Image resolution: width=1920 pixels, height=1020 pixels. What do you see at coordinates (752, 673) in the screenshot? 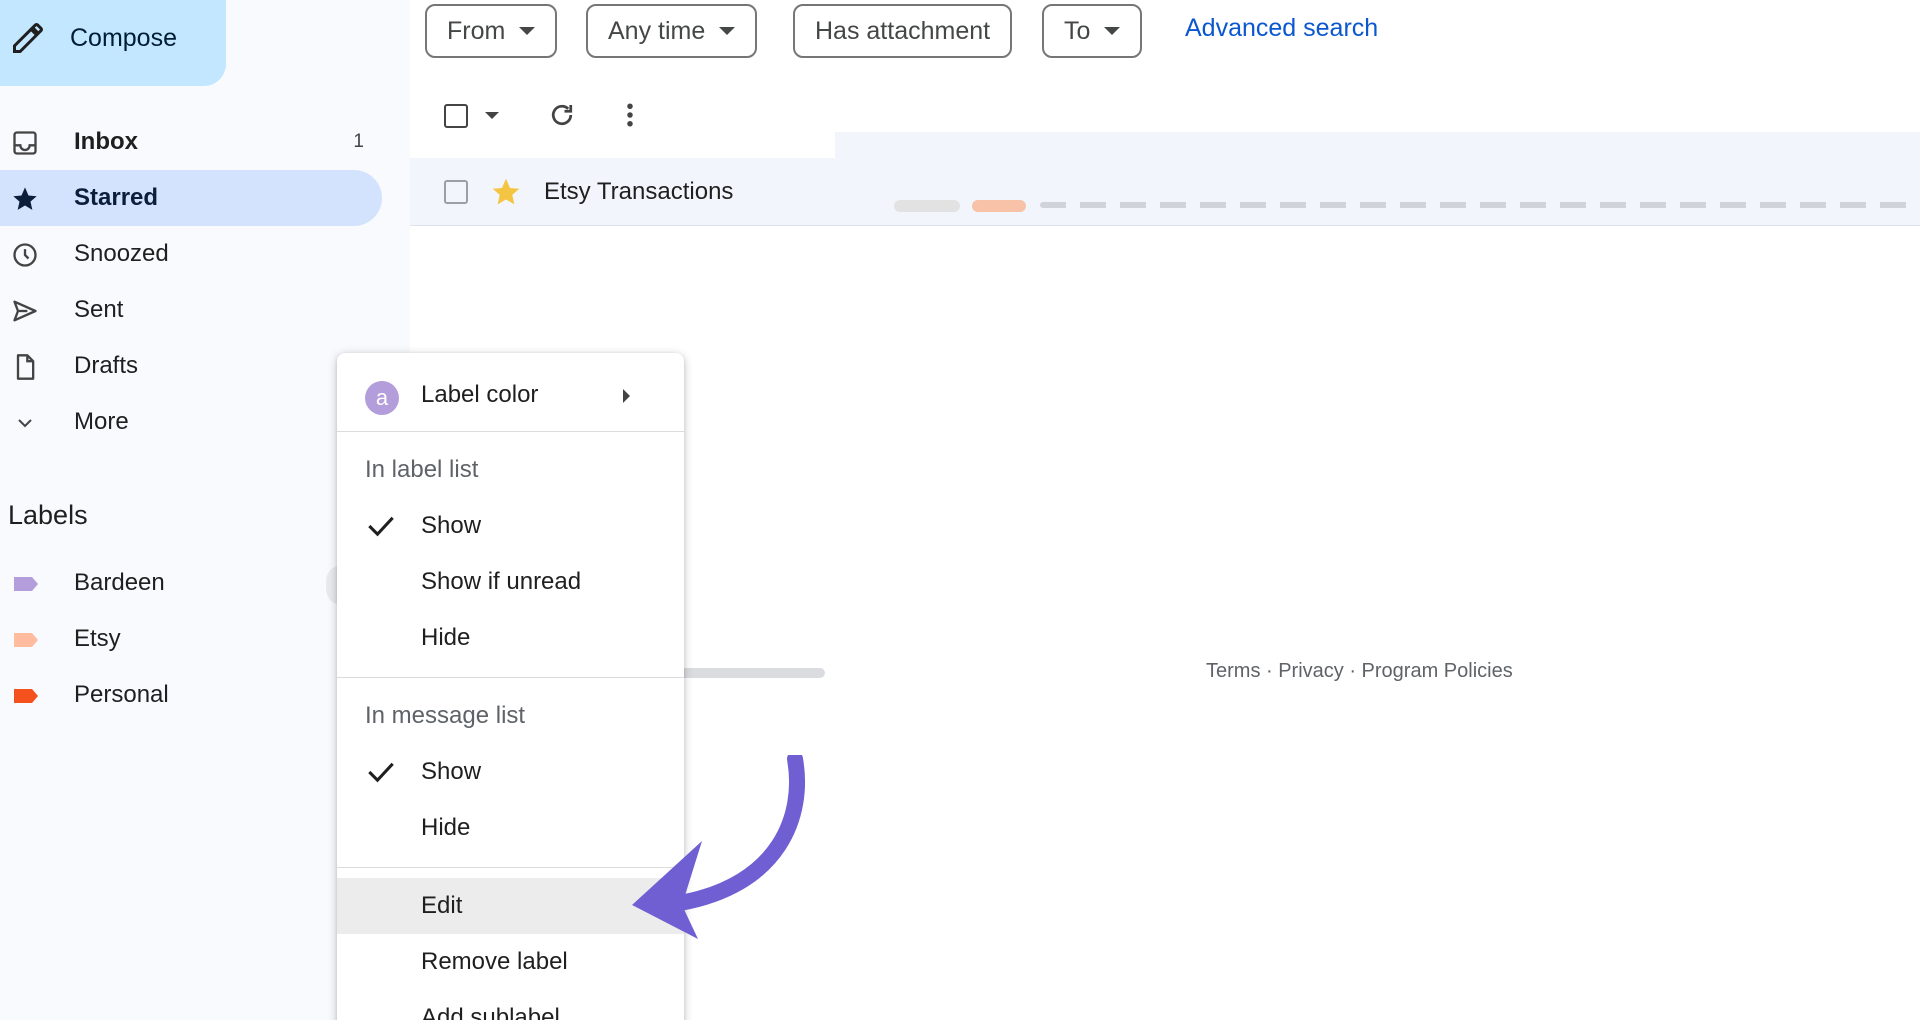
I see `horizontal-scrollbar` at bounding box center [752, 673].